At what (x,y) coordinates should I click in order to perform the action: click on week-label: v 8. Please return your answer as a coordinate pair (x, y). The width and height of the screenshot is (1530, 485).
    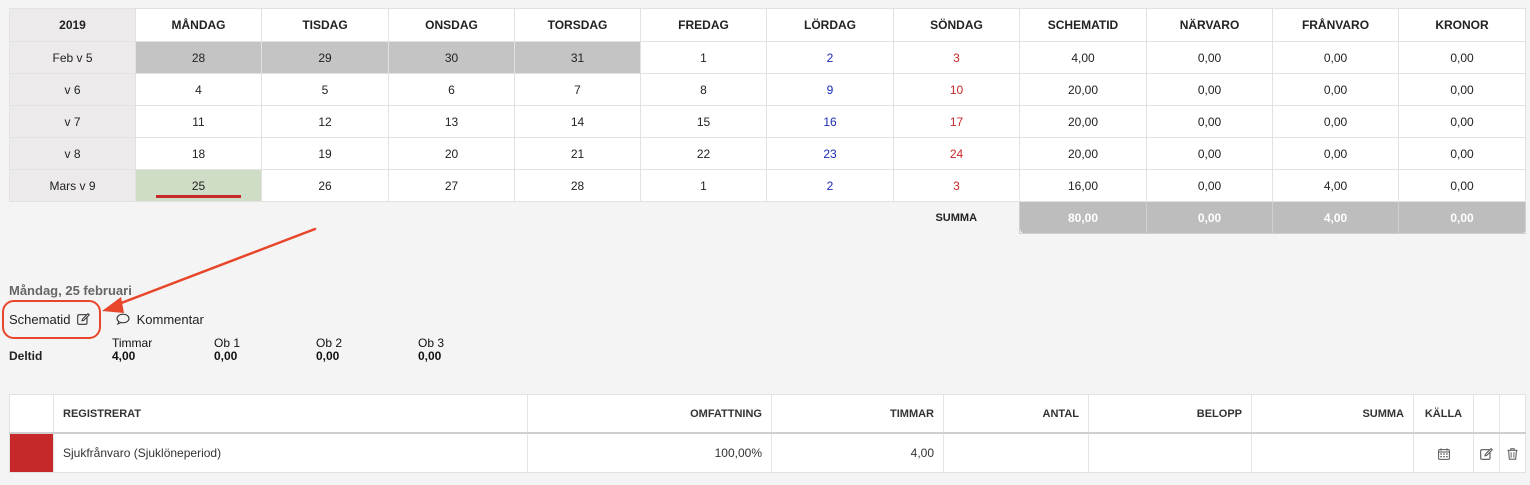
    Looking at the image, I should click on (72, 153).